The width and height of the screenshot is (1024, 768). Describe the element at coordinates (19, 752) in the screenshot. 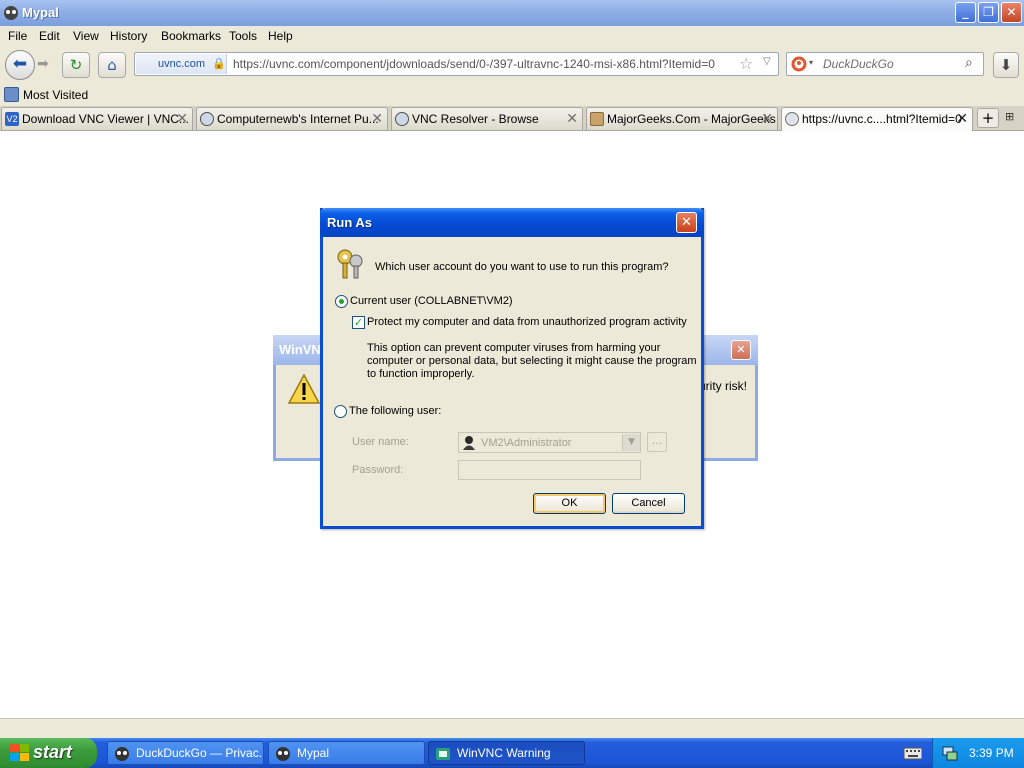

I see `windows-flag-icon` at that location.